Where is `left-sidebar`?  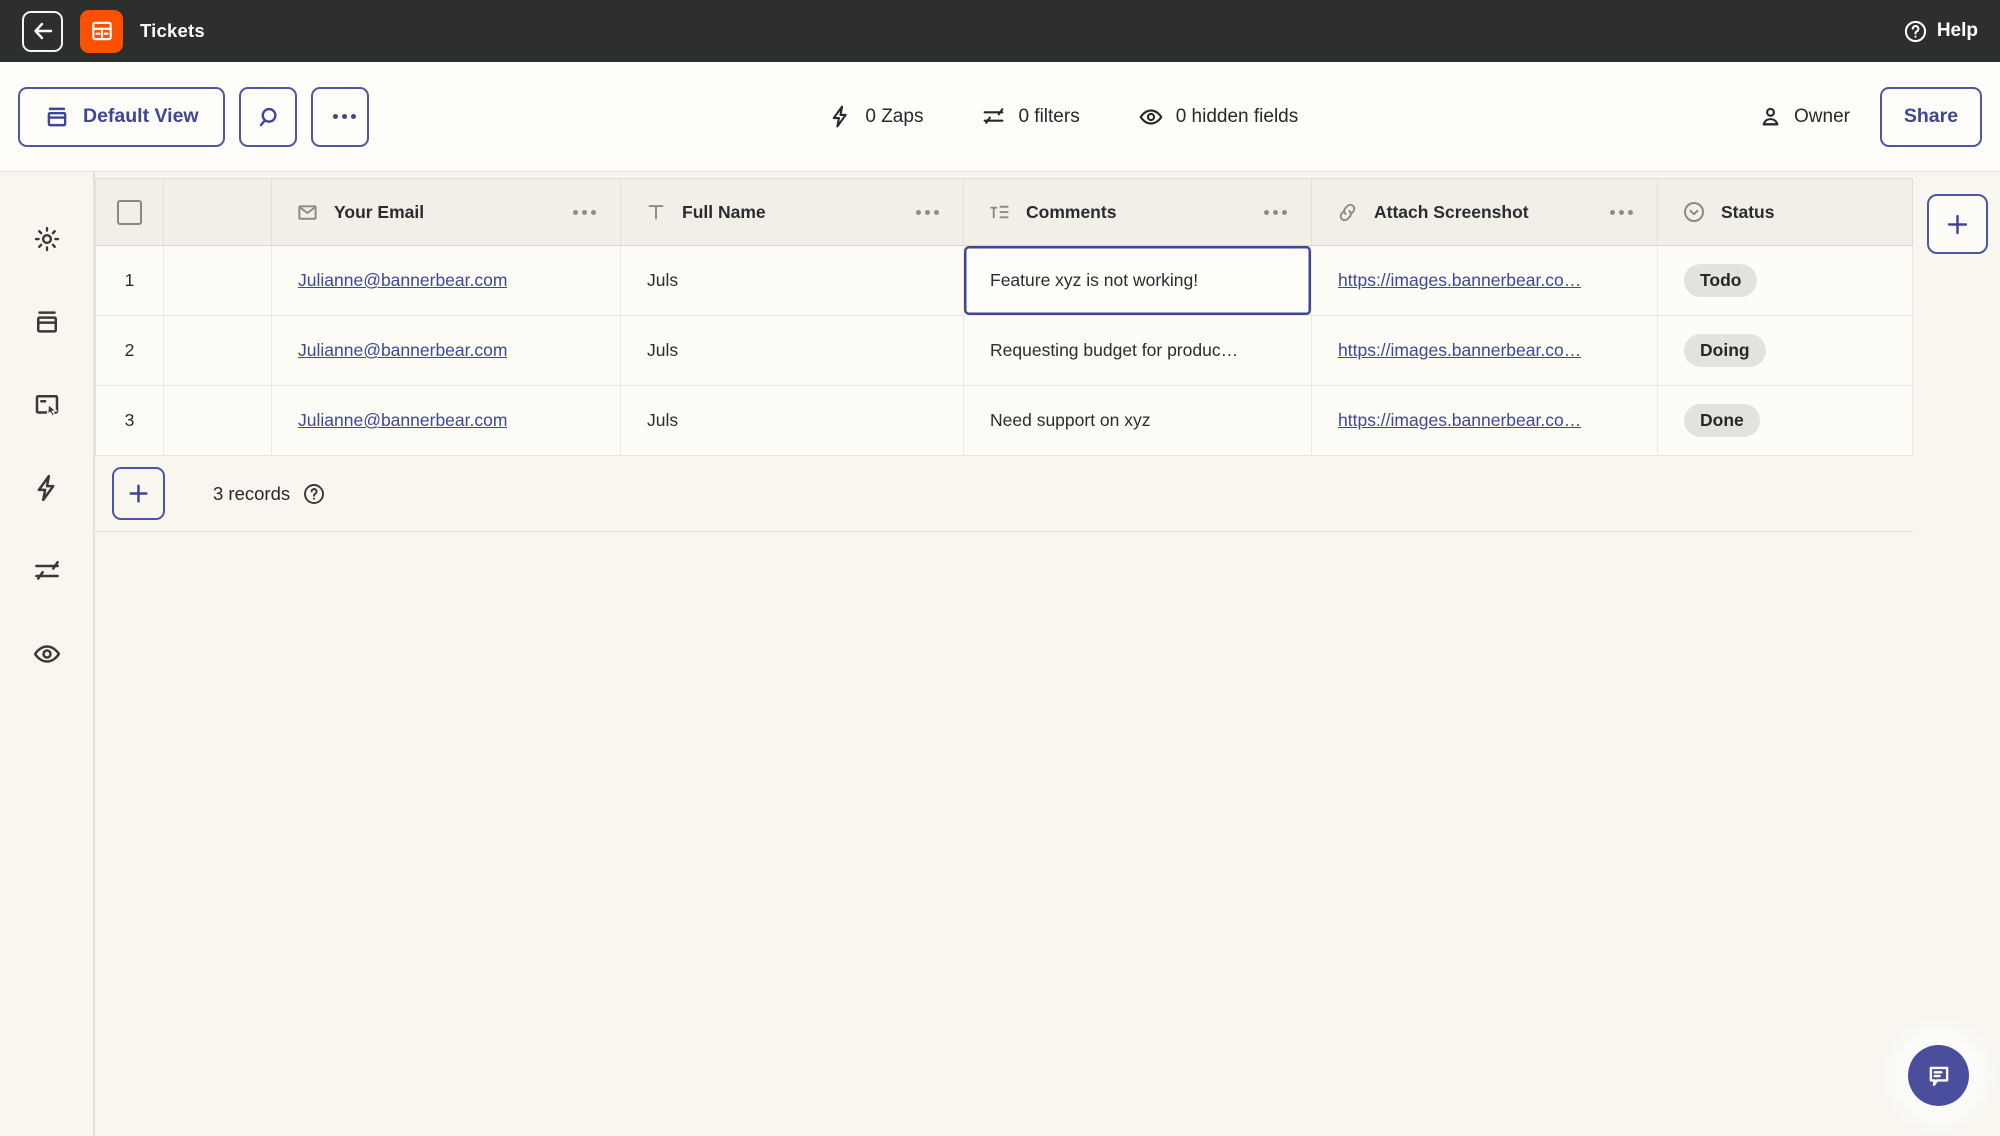 left-sidebar is located at coordinates (47, 654).